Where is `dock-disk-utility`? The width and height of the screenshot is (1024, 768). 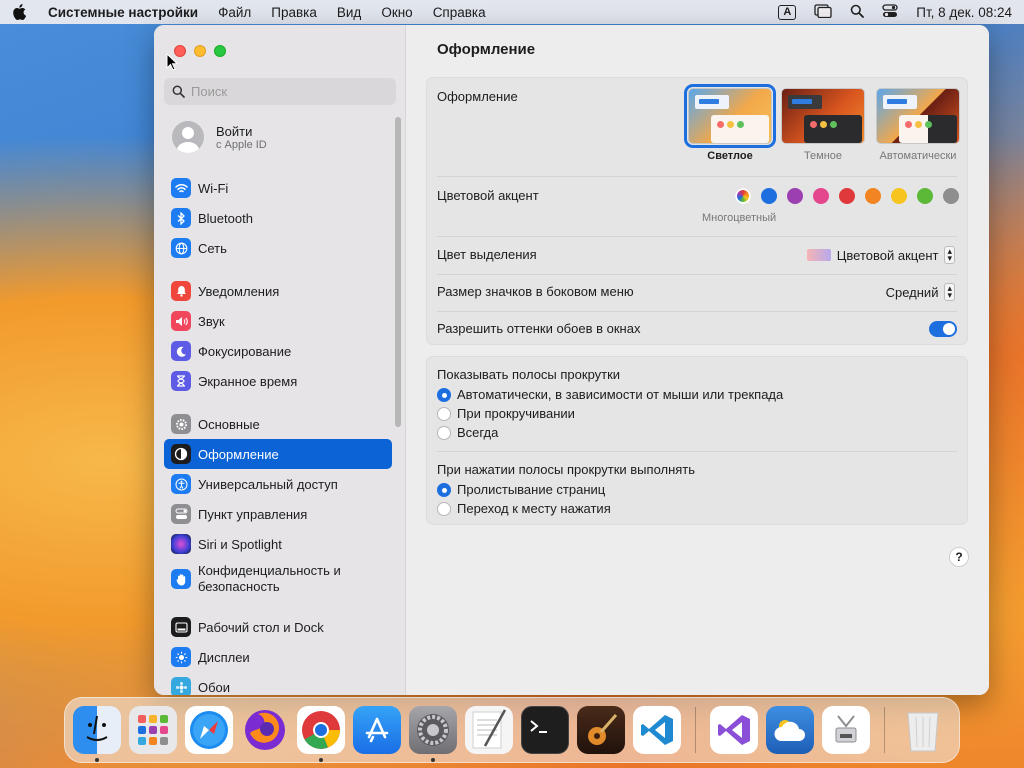
dock-disk-utility is located at coordinates (846, 730).